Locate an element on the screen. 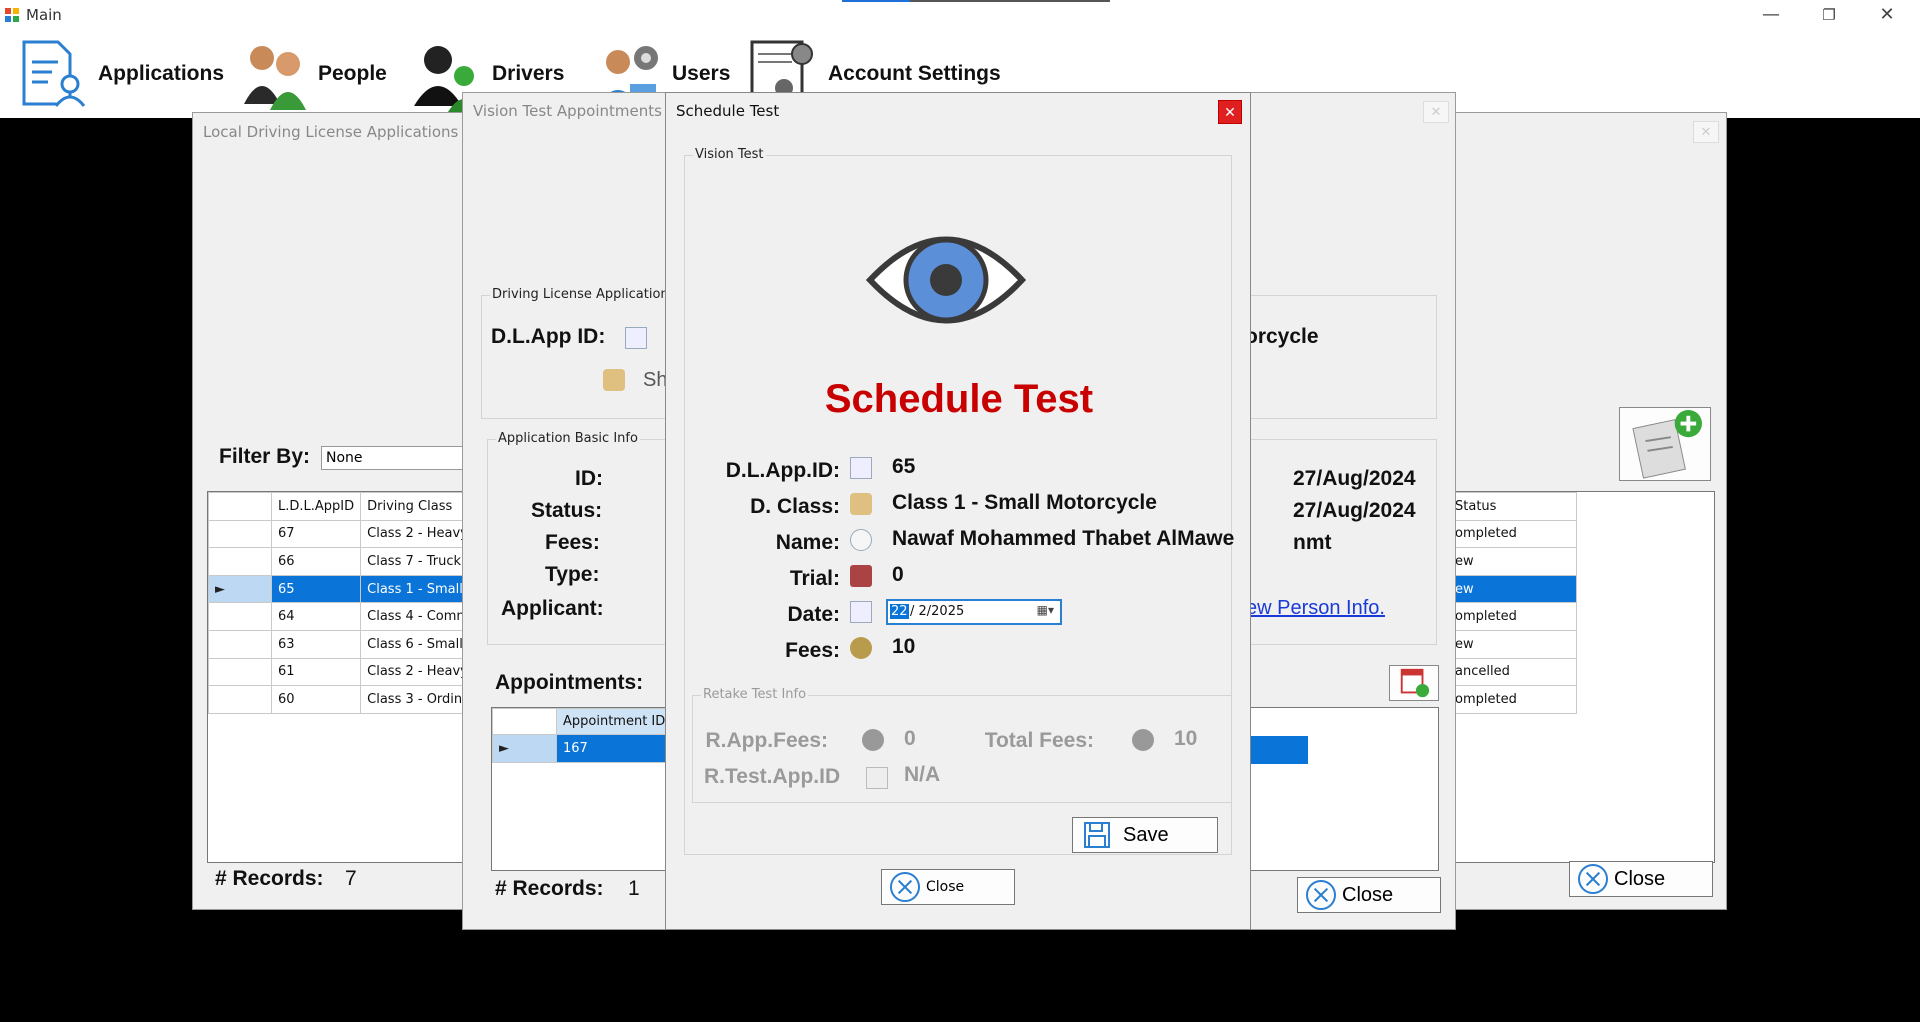 The width and height of the screenshot is (1920, 1022). menu-people-label: People is located at coordinates (352, 73).